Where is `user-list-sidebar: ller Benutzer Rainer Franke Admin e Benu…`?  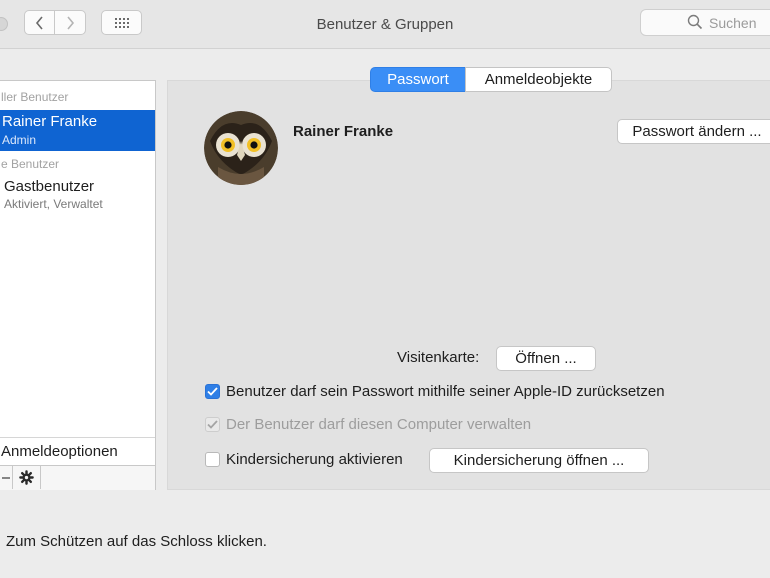
user-list-sidebar: ller Benutzer Rainer Franke Admin e Benu… is located at coordinates (78, 285).